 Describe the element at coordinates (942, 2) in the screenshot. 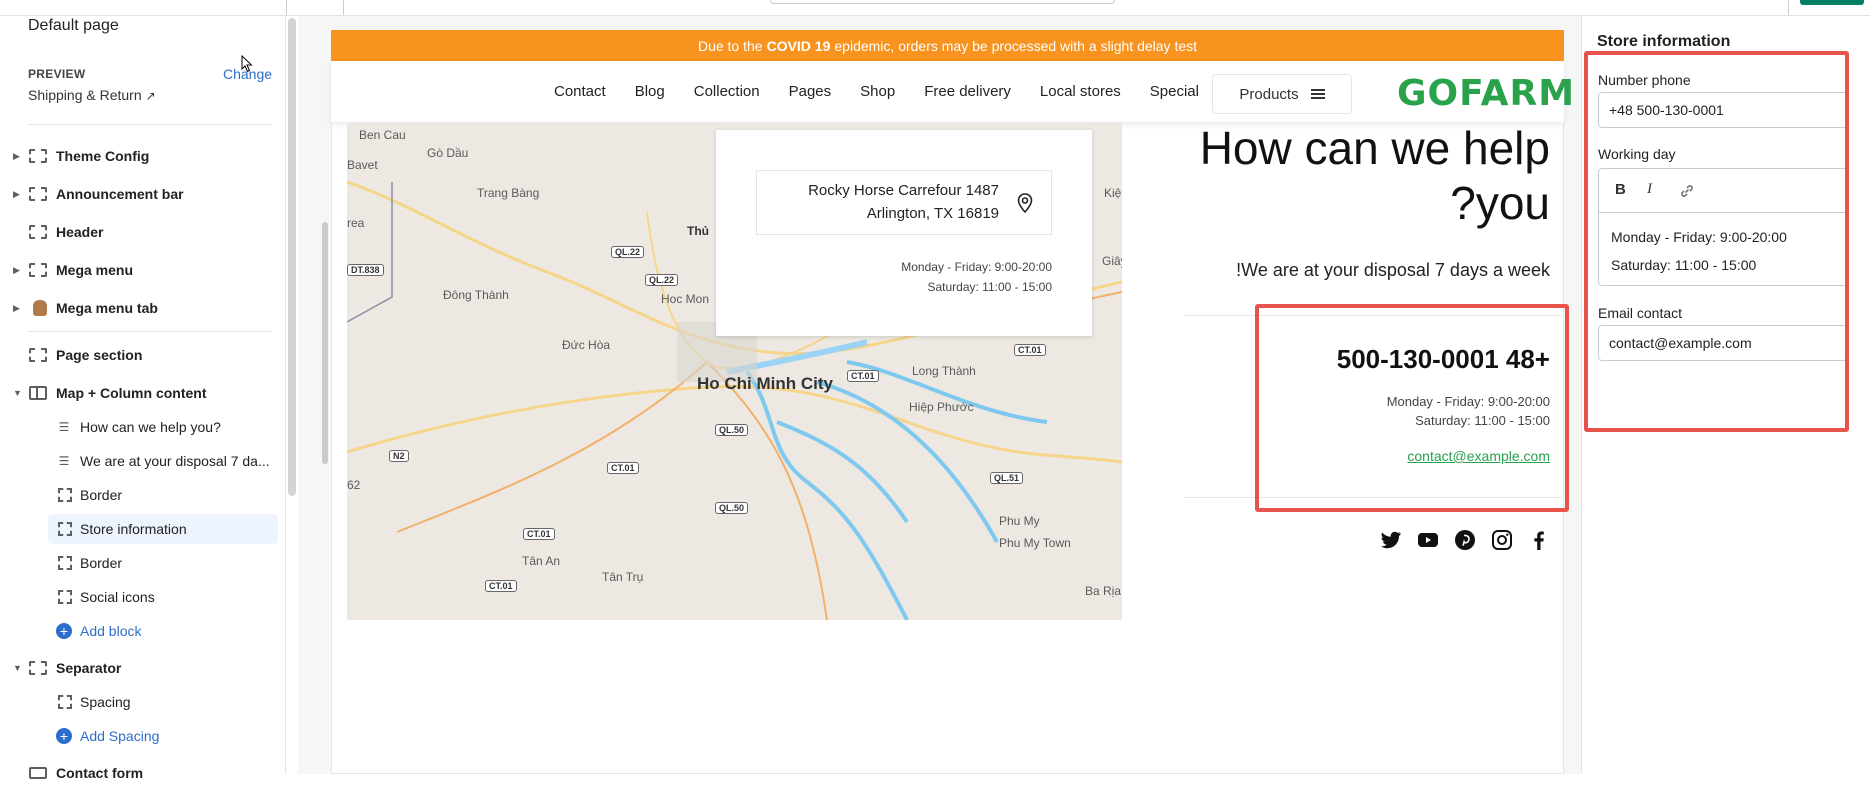

I see `page-selector` at that location.